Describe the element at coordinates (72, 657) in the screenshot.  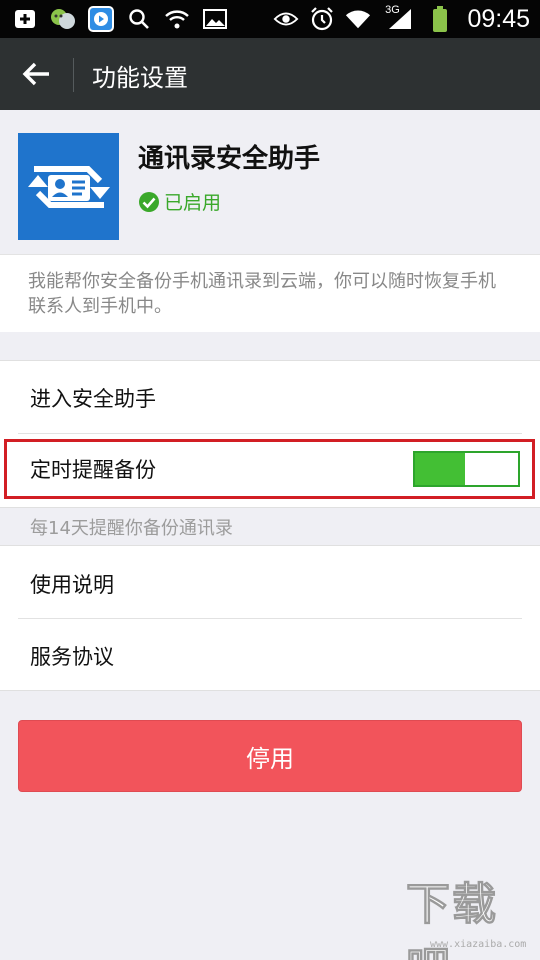
I see `service-agreement-label: 服务协议` at that location.